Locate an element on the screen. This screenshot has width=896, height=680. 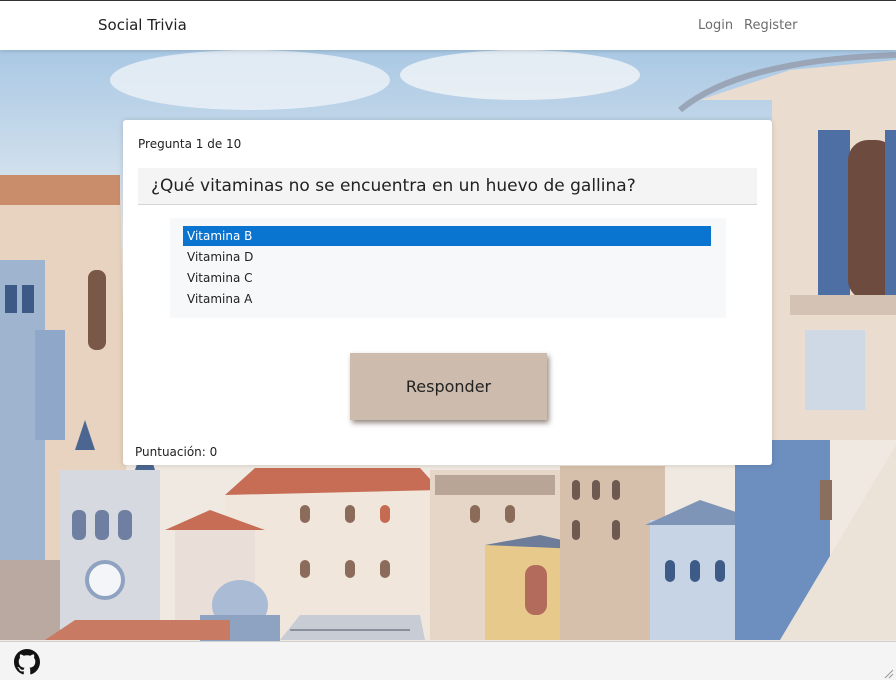
answer-option: Vitamina B is located at coordinates (447, 236).